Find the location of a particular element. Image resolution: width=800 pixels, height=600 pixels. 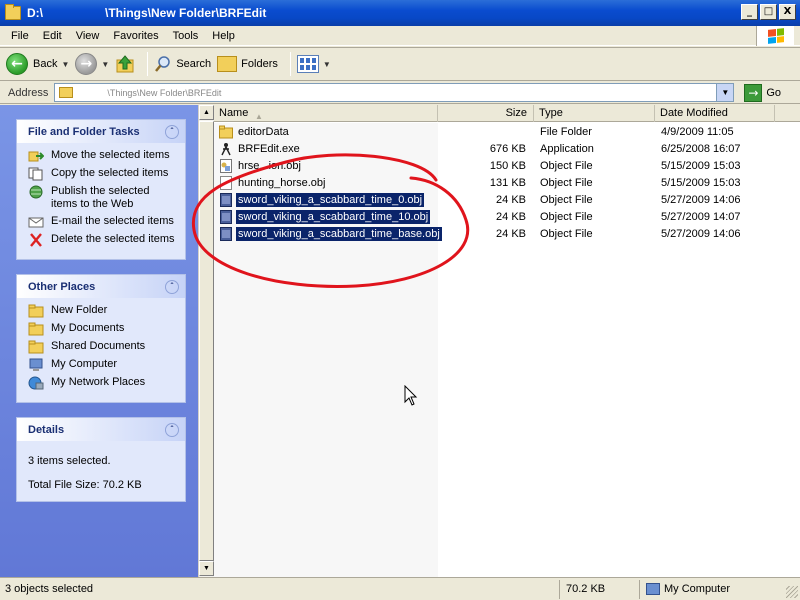

details-selected-count: 3 items selected. is located at coordinates (69, 461).